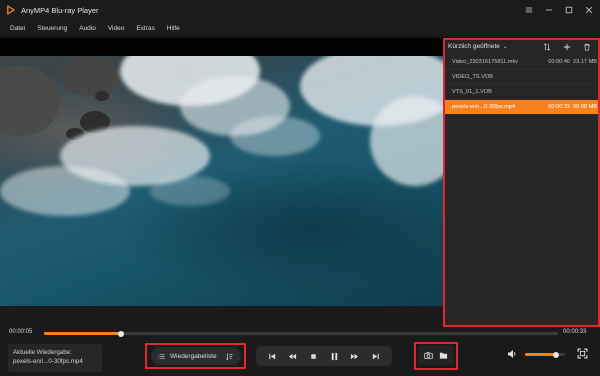 The width and height of the screenshot is (600, 376). What do you see at coordinates (272, 356) in the screenshot?
I see `previous-icon` at bounding box center [272, 356].